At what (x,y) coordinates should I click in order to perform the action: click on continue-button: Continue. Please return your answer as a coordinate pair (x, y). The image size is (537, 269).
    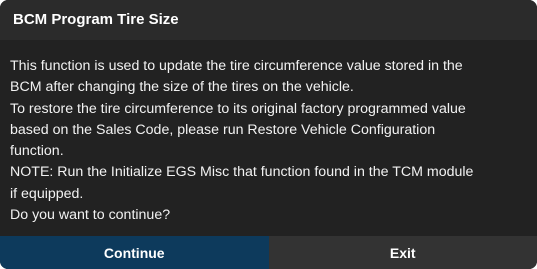
    Looking at the image, I should click on (134, 252).